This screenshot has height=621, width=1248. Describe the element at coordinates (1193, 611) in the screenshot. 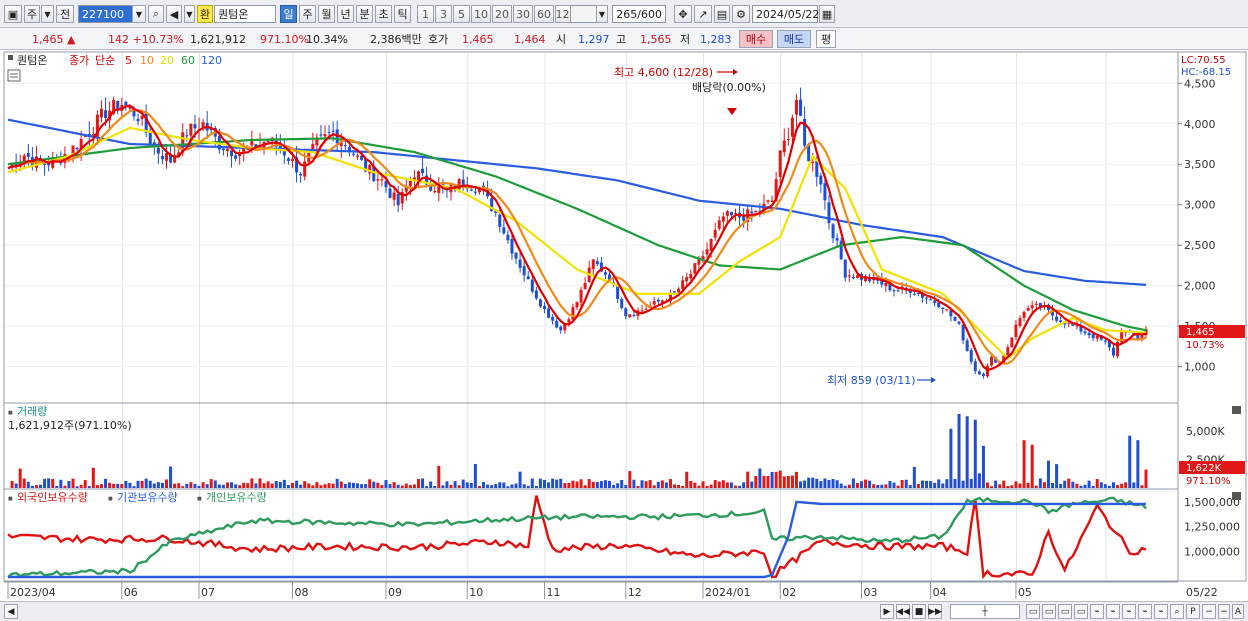

I see `zoom-in-icon: P` at that location.